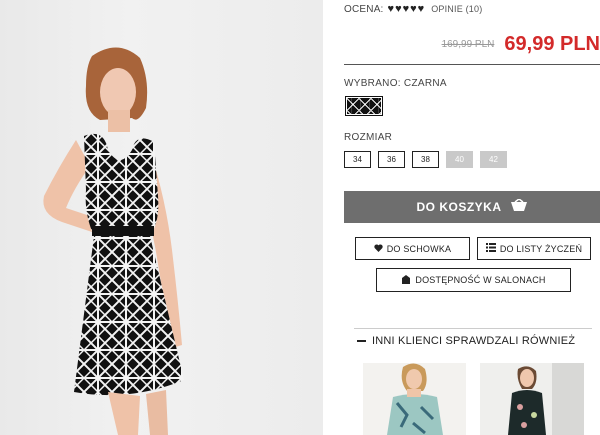  What do you see at coordinates (456, 9) in the screenshot?
I see `reviews-link: OPINIE (10)` at bounding box center [456, 9].